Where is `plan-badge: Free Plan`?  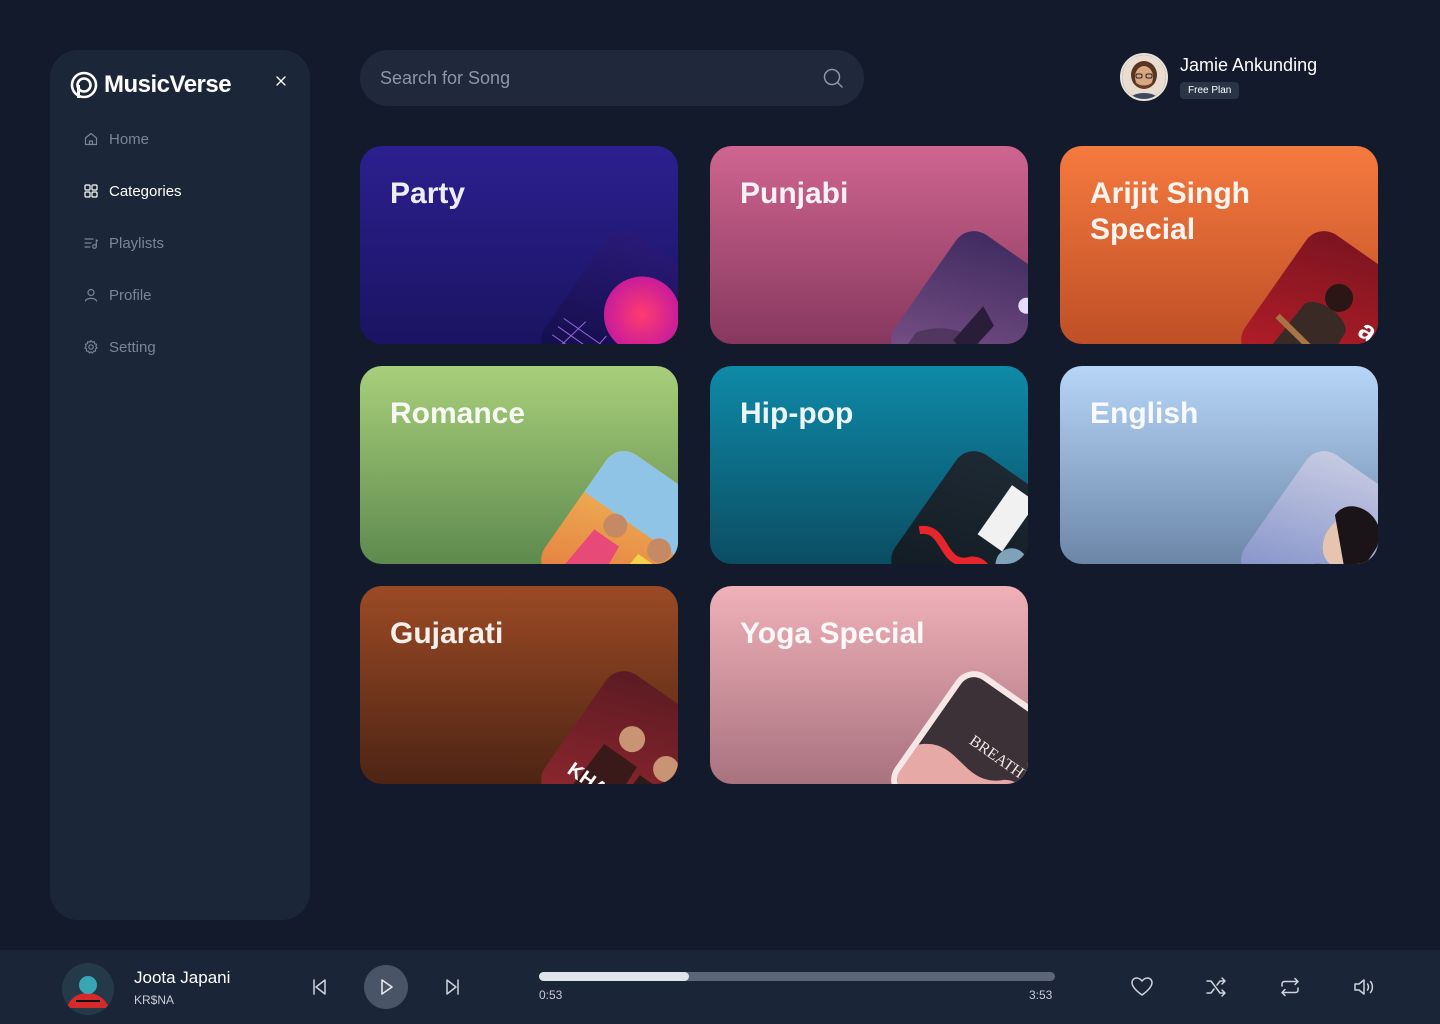 plan-badge: Free Plan is located at coordinates (1210, 90).